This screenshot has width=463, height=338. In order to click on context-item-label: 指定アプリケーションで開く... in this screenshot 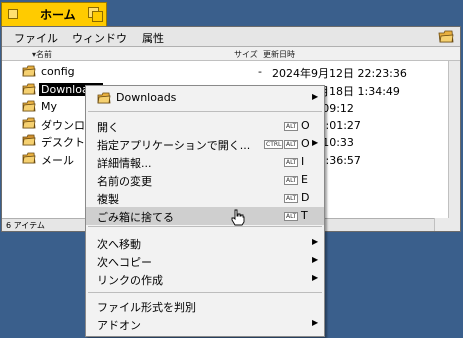, I will do `click(174, 145)`.